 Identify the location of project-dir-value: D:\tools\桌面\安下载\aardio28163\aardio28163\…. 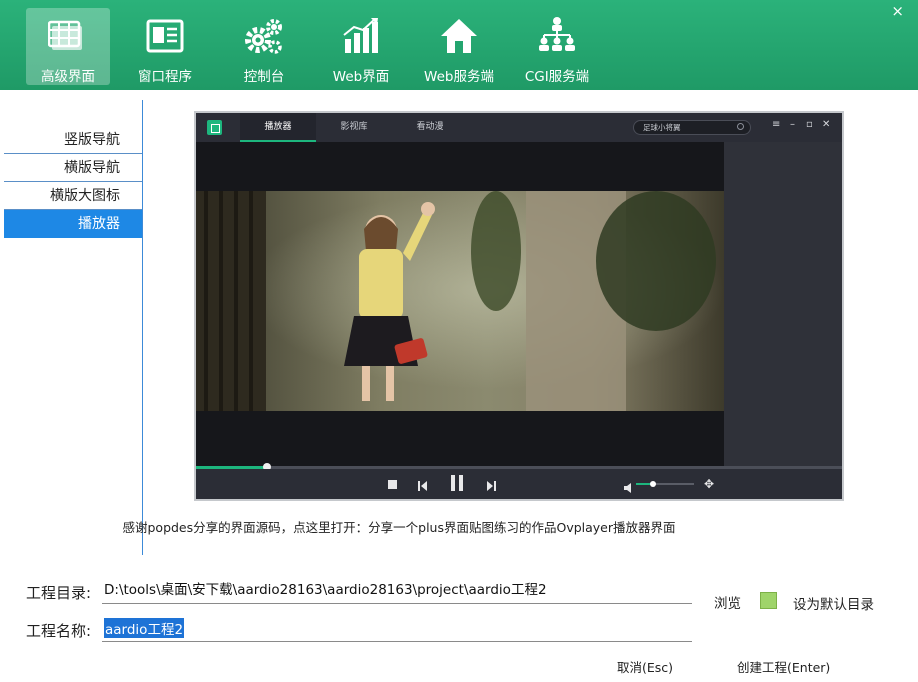
(325, 590).